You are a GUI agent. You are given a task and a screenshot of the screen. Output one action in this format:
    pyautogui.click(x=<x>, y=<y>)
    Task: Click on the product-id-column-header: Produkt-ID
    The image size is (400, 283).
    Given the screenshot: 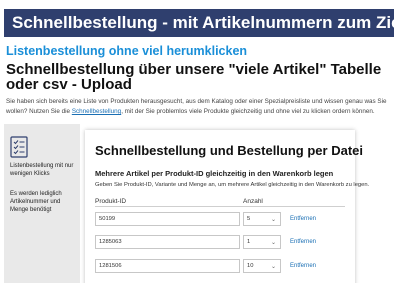 What is the action you would take?
    pyautogui.click(x=111, y=201)
    